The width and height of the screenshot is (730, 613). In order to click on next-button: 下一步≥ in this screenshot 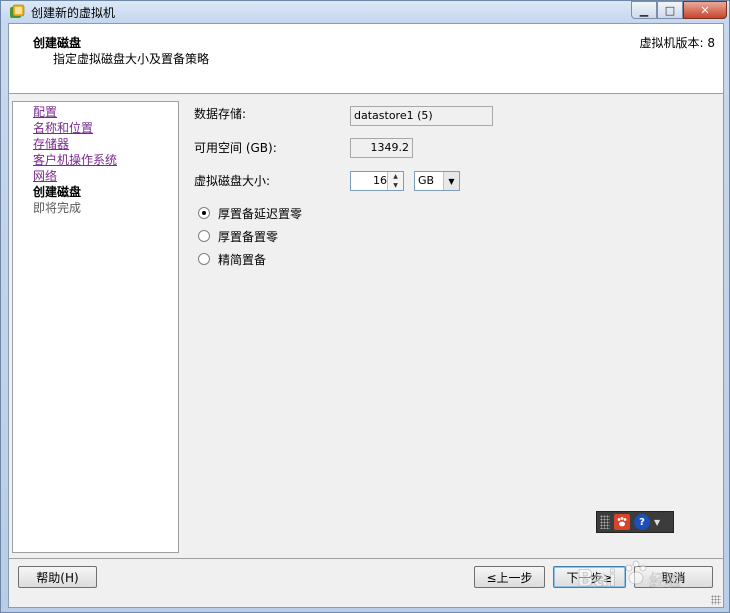, I will do `click(589, 577)`.